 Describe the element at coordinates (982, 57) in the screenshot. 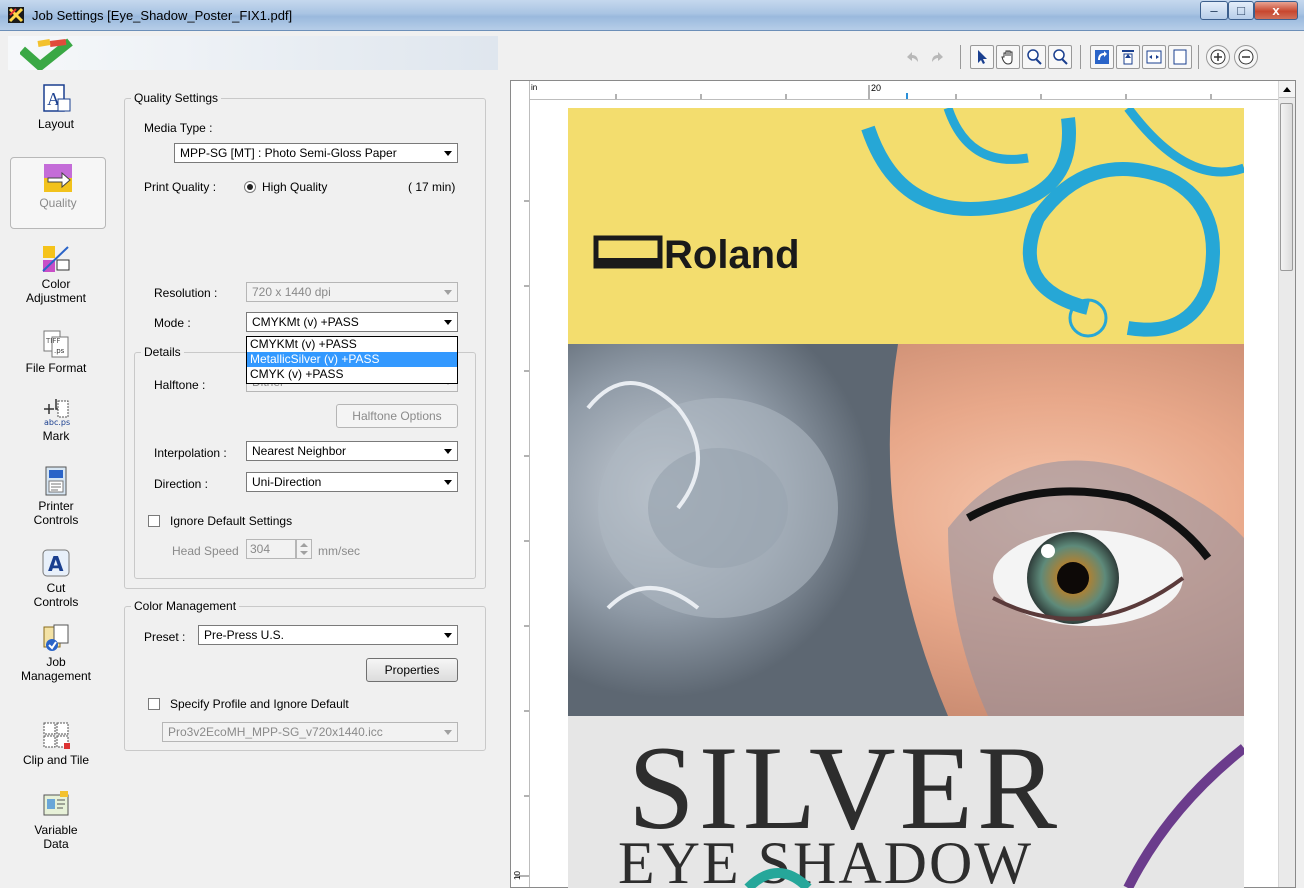

I see `select-tool-button` at that location.